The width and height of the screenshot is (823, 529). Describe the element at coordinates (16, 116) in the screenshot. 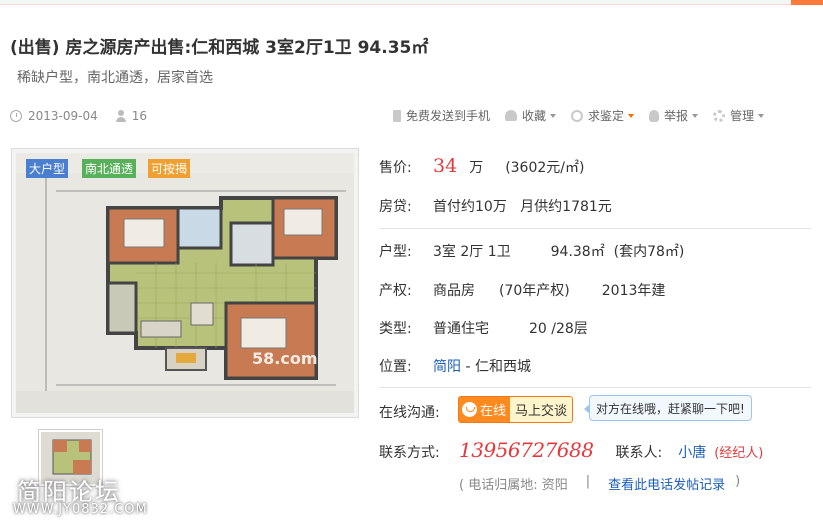

I see `clock-icon` at that location.